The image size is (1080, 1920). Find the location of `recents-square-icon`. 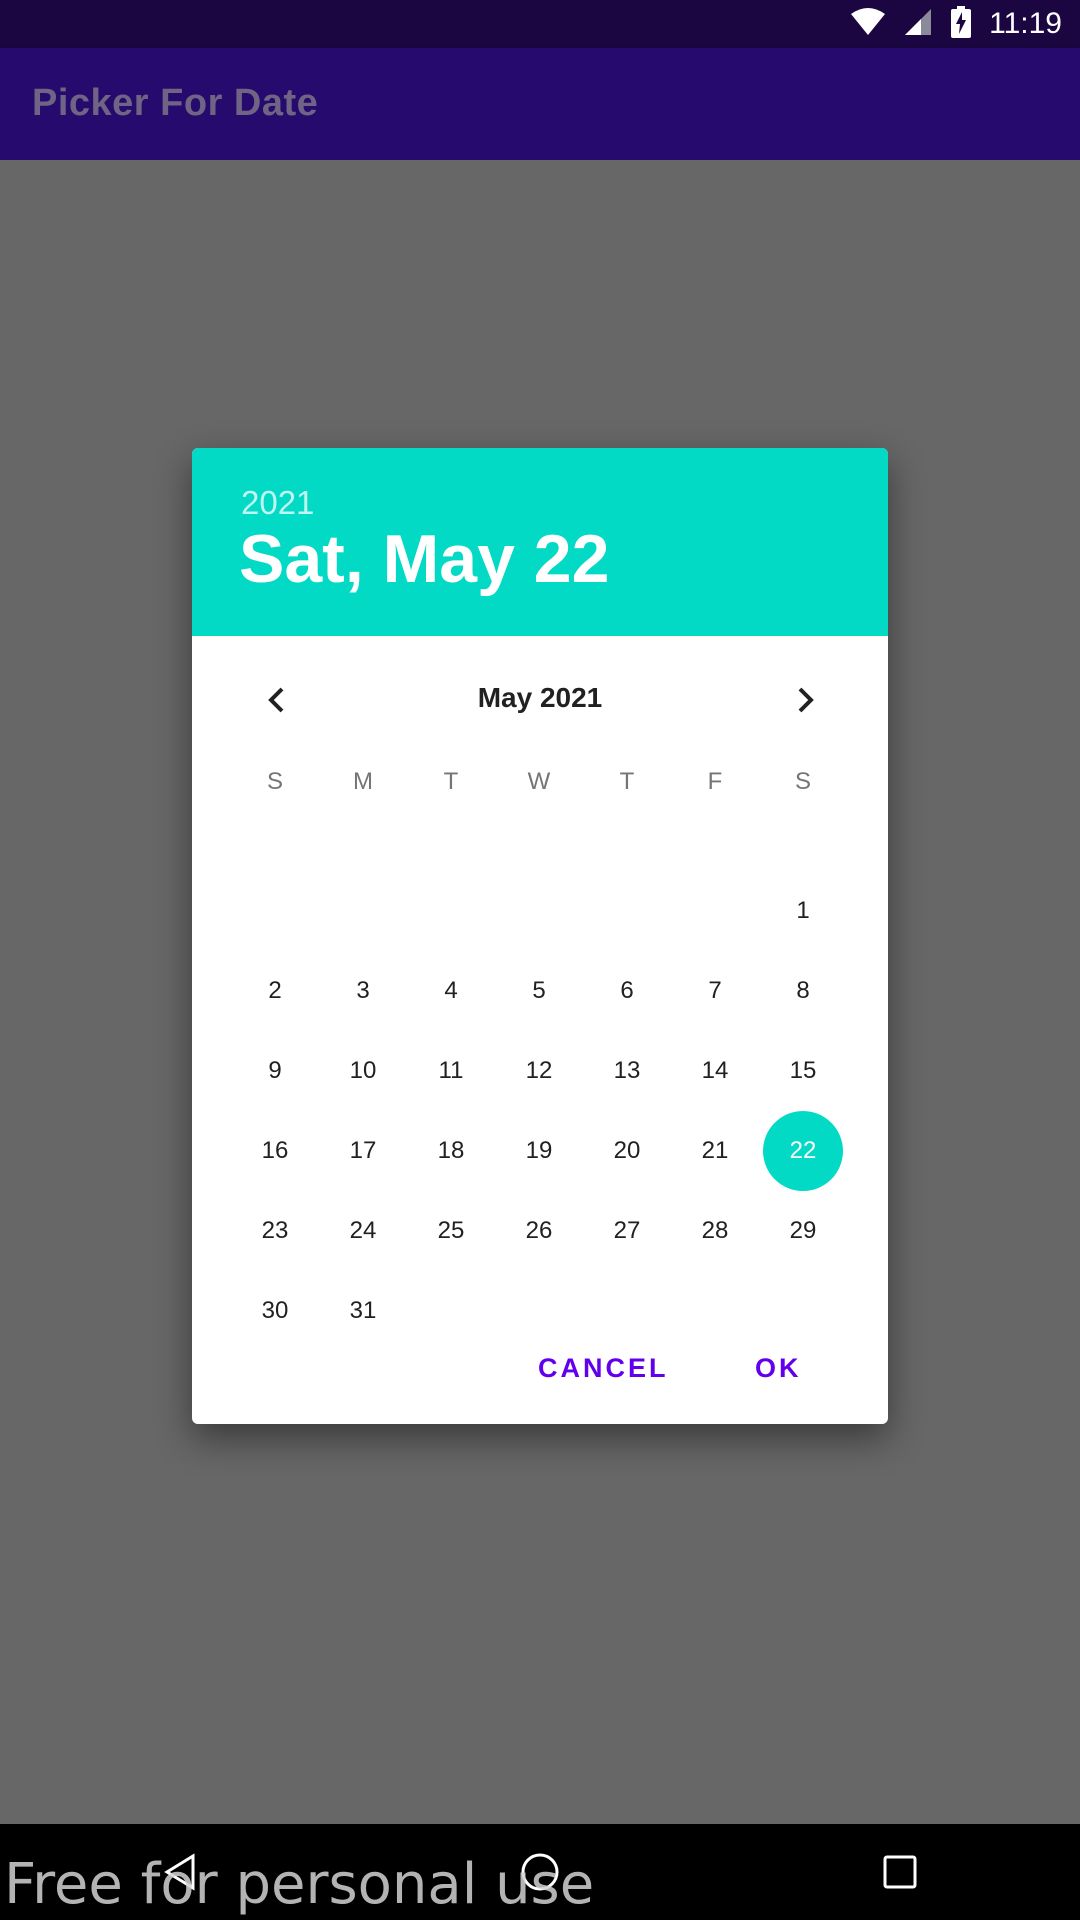

recents-square-icon is located at coordinates (900, 1872).